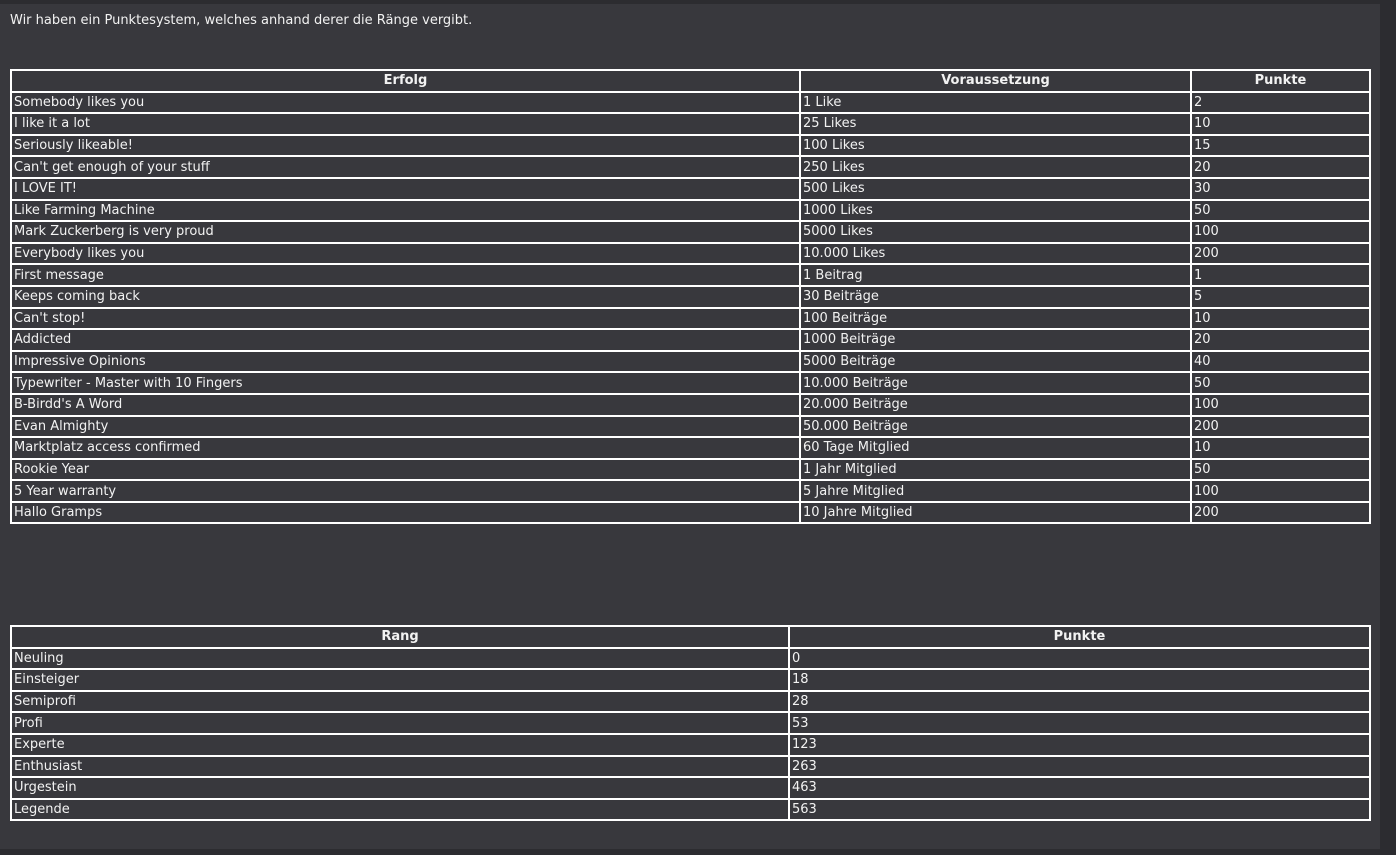 Image resolution: width=1396 pixels, height=855 pixels. I want to click on requirement-cell: 5 Jahre Mitglied, so click(995, 491).